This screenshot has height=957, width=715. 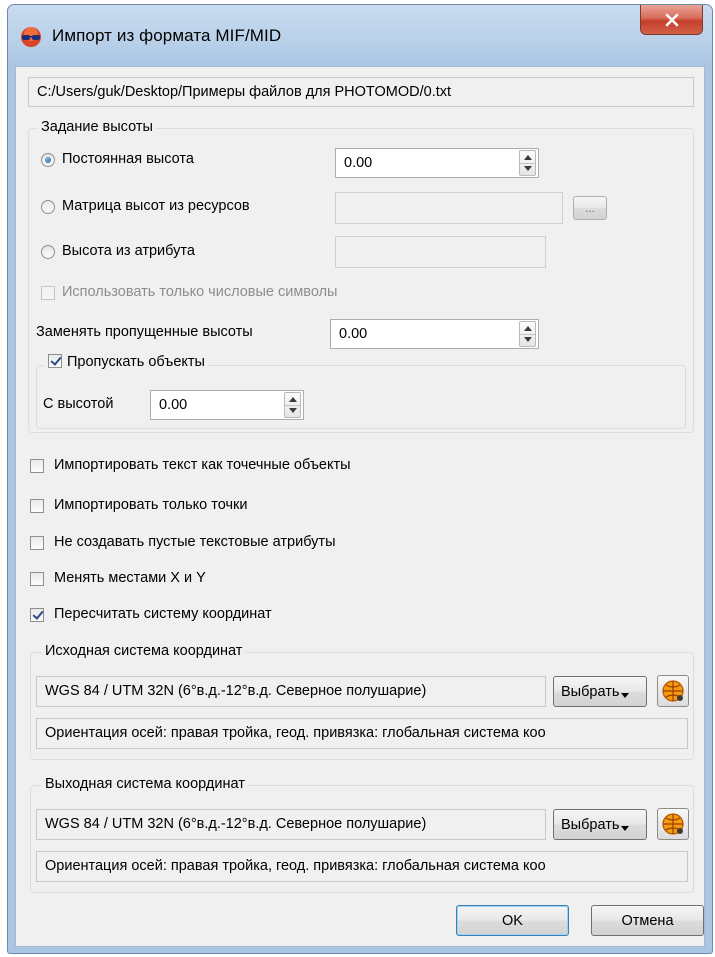 What do you see at coordinates (449, 208) in the screenshot?
I see `height-matrix-field` at bounding box center [449, 208].